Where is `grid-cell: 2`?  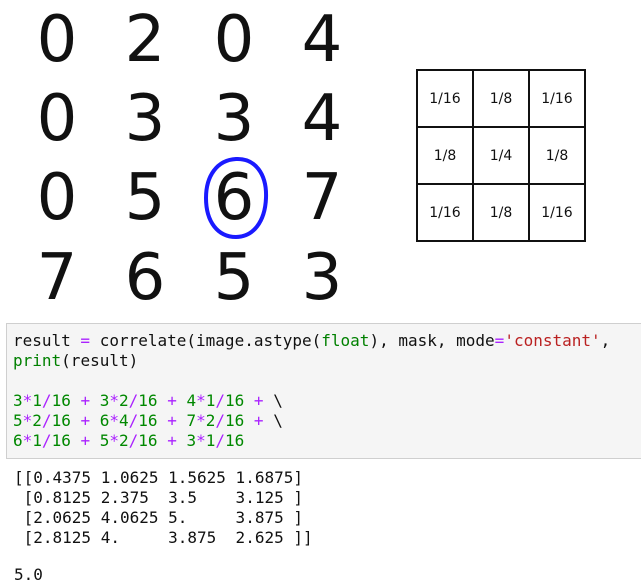 grid-cell: 2 is located at coordinates (145, 40).